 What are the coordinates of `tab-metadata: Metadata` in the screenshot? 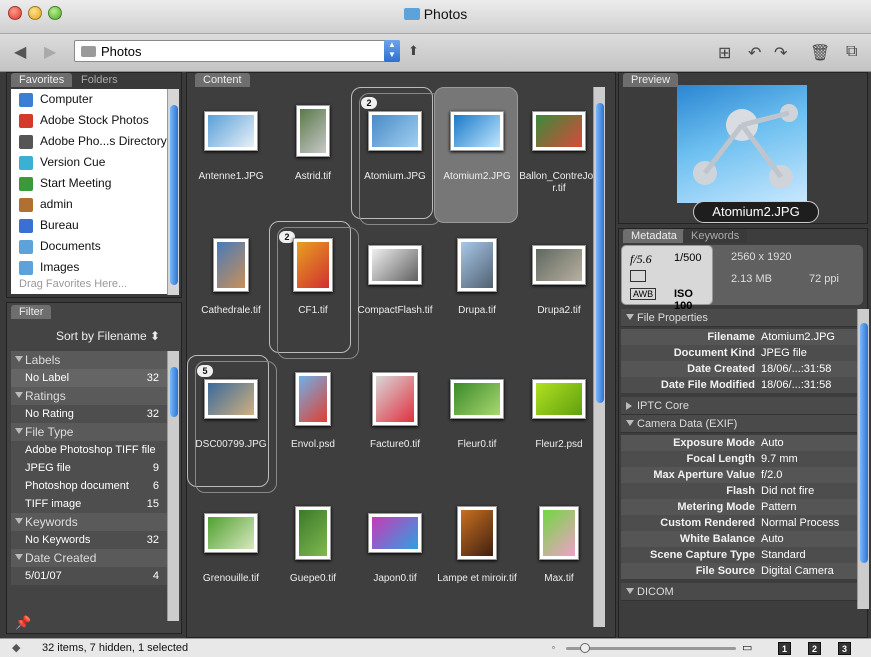 It's located at (654, 236).